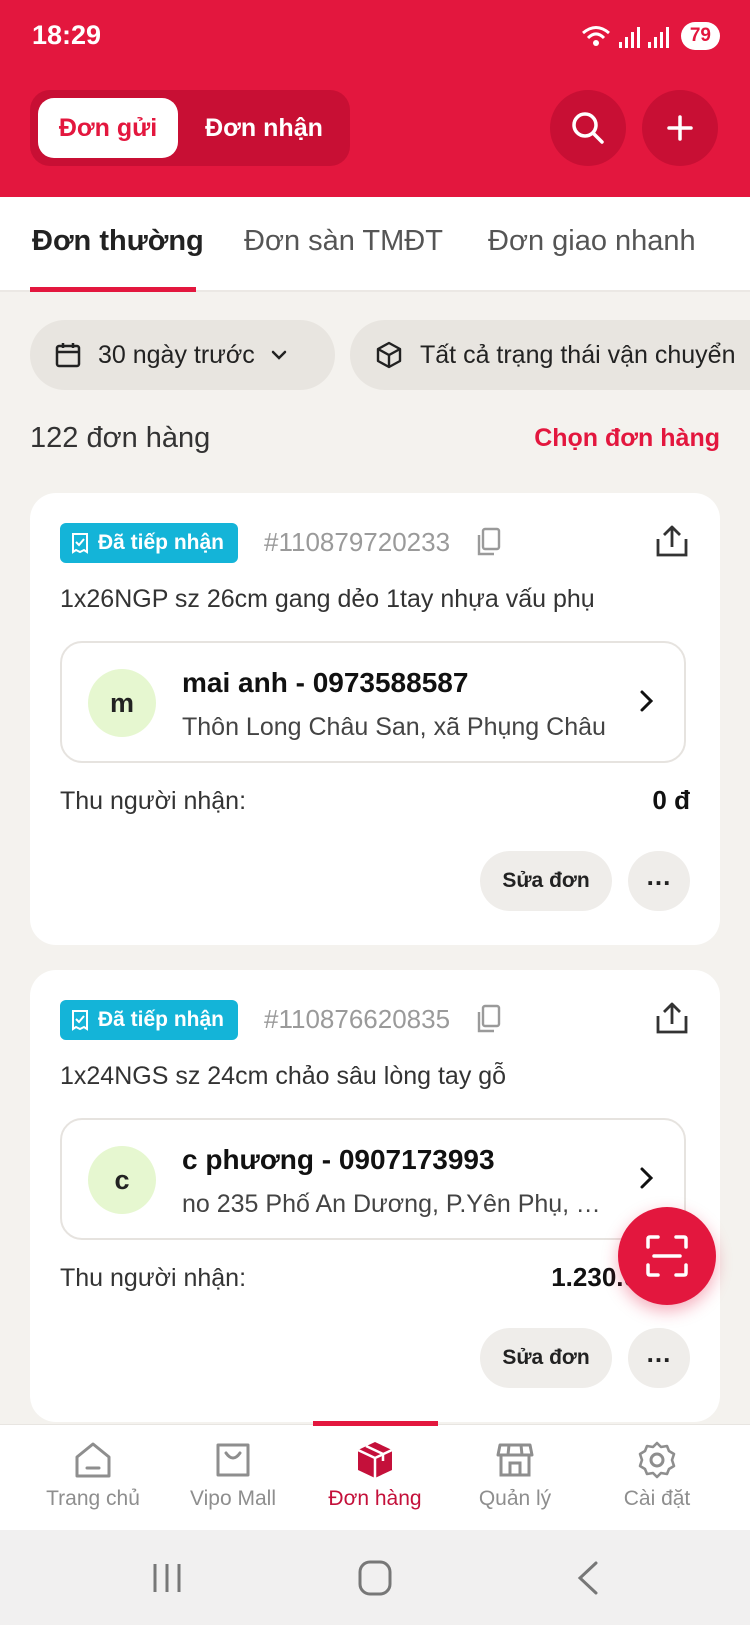 The image size is (750, 1625). What do you see at coordinates (375, 36) in the screenshot?
I see `status-bar: 18:29 79` at bounding box center [375, 36].